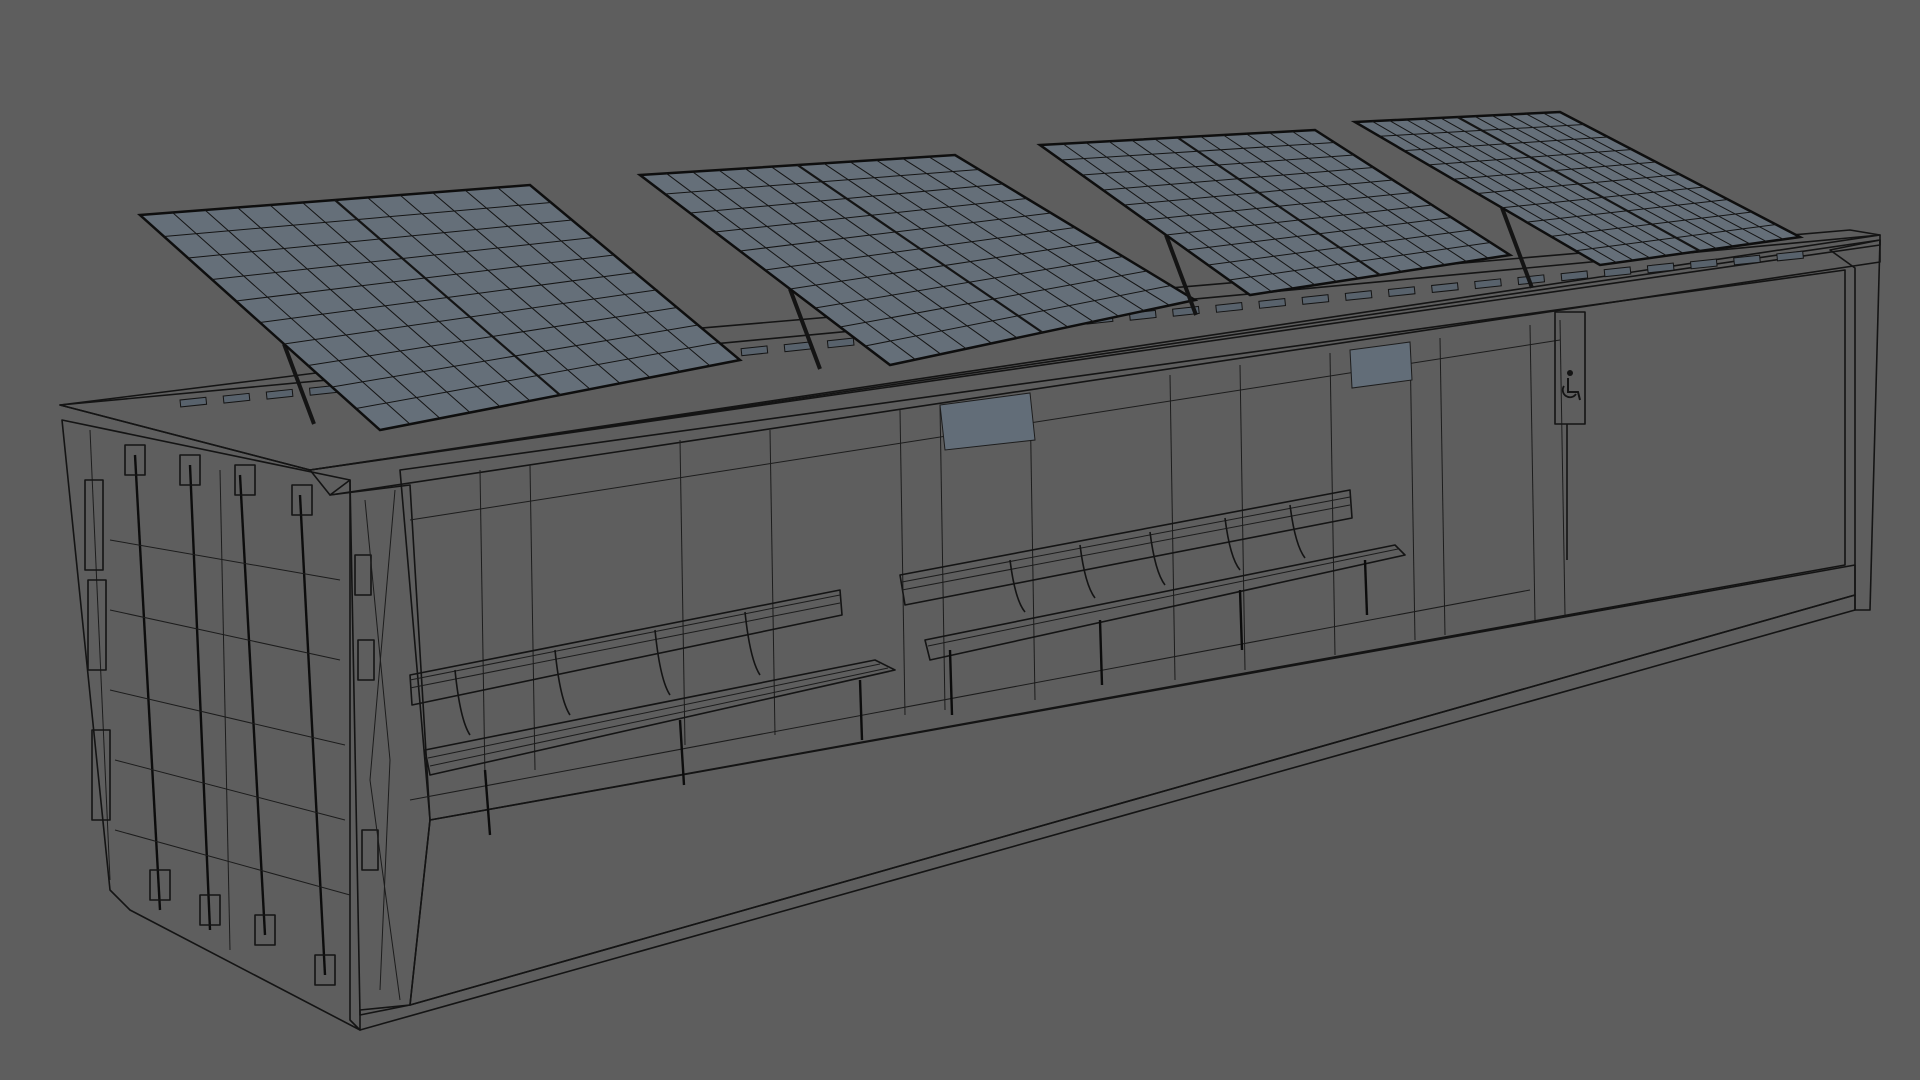  Describe the element at coordinates (1152, 602) in the screenshot. I see `bench-right` at that location.